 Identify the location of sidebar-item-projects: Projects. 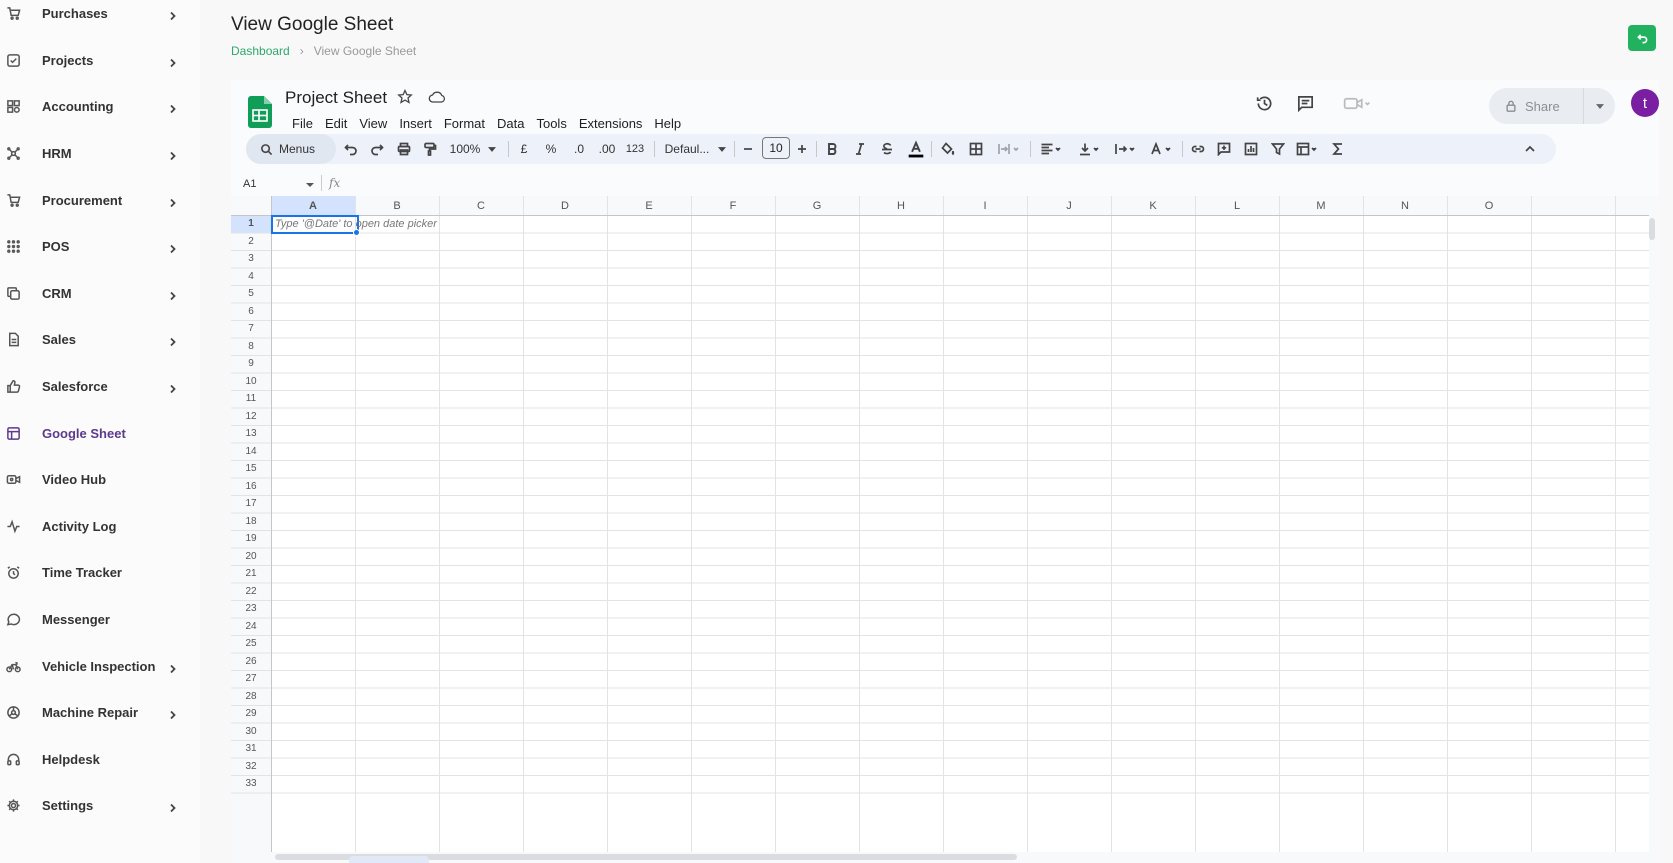
(100, 60).